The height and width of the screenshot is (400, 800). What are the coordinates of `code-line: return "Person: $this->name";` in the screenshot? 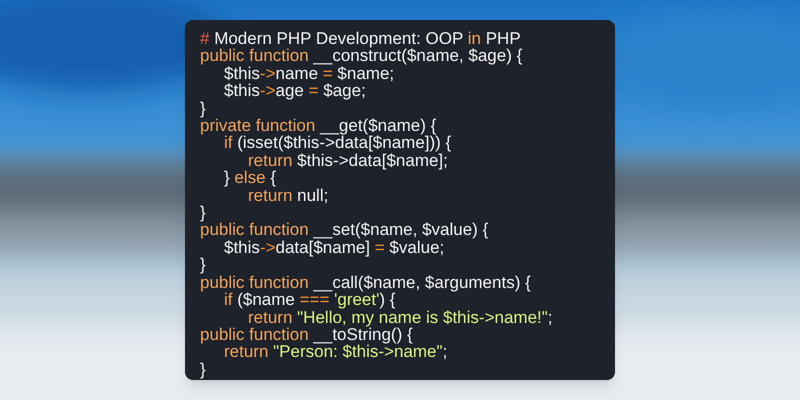 It's located at (336, 352).